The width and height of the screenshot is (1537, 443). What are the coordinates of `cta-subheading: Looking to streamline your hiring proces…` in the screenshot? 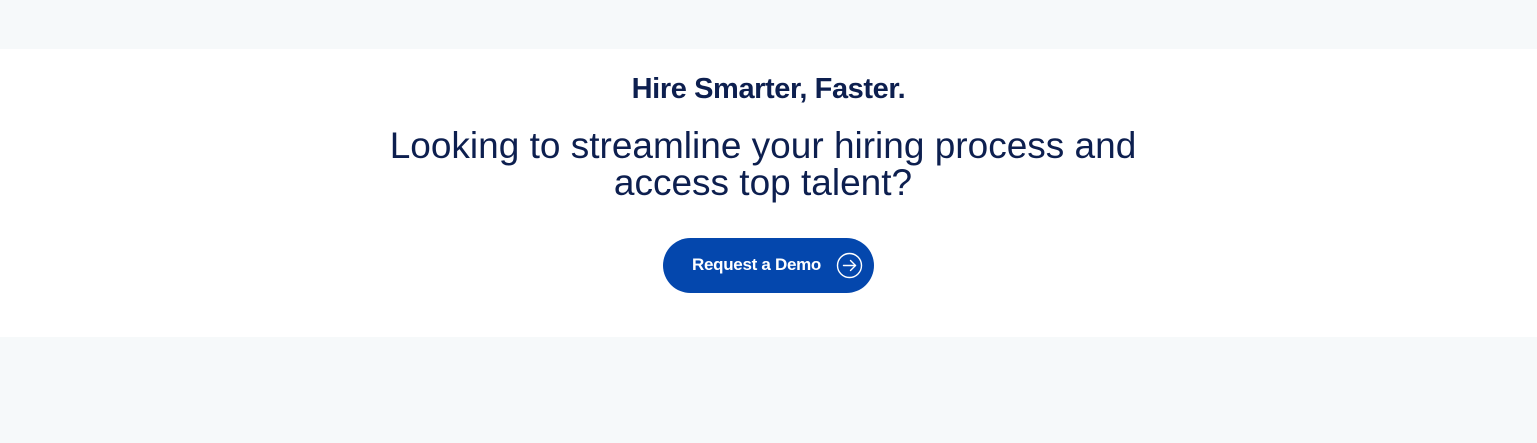 It's located at (763, 164).